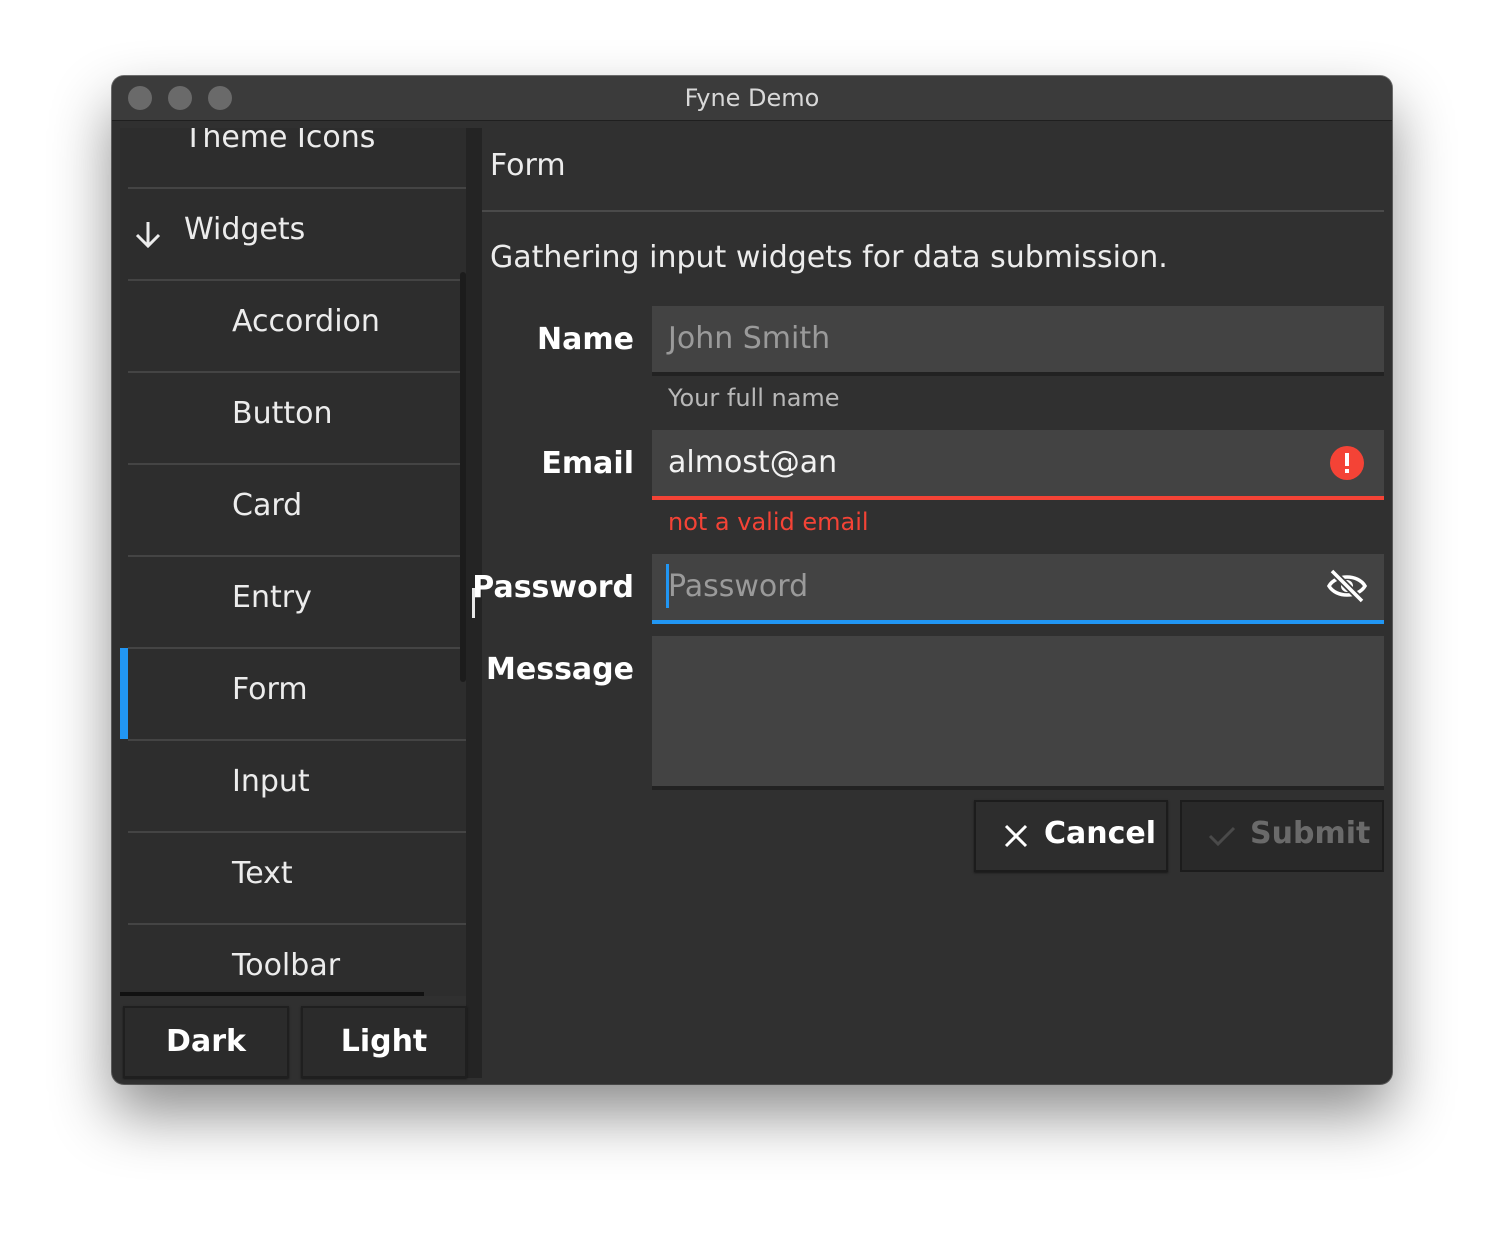 The image size is (1504, 1234). Describe the element at coordinates (1100, 833) in the screenshot. I see `cancel-label: Cancel` at that location.